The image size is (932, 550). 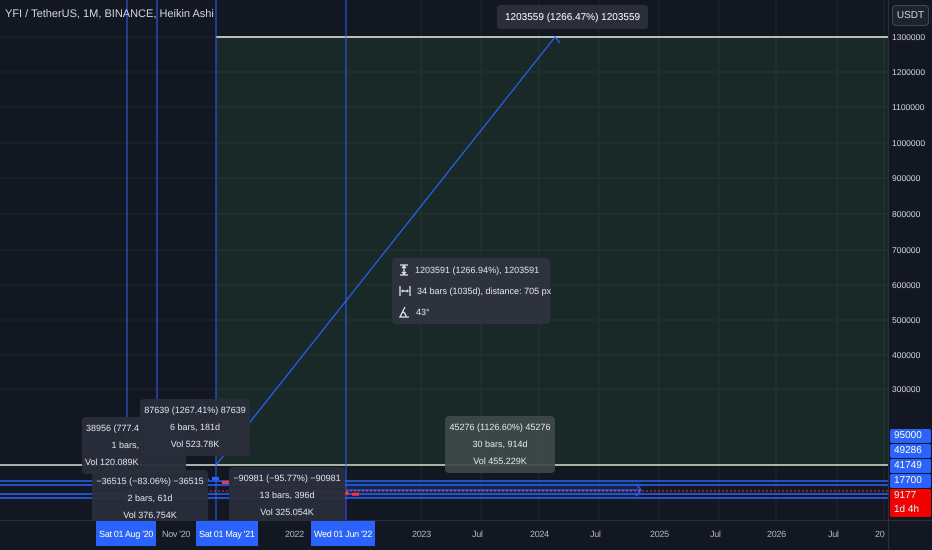 I want to click on price-tick: 500000, so click(x=906, y=320).